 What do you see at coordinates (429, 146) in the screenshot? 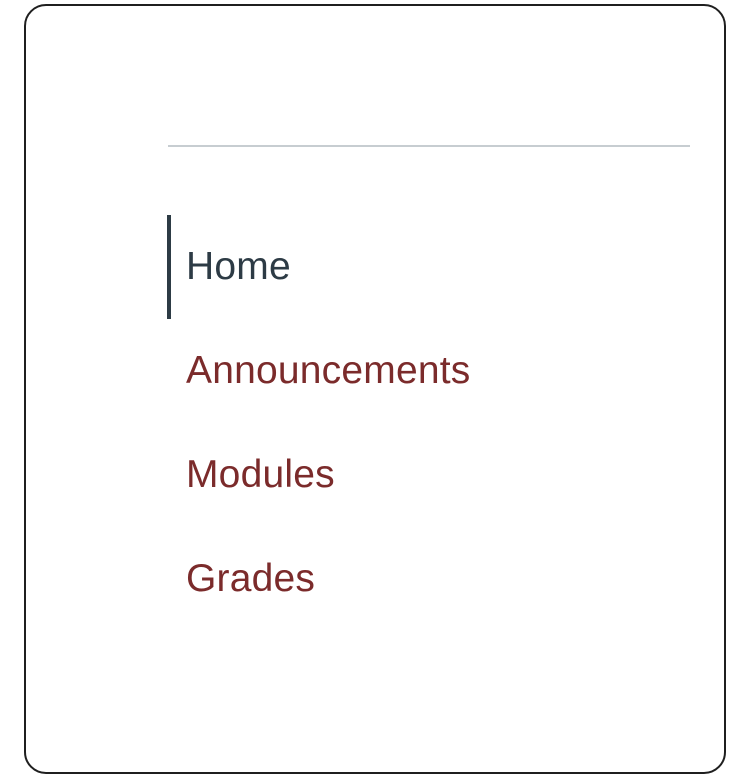
I see `divider` at bounding box center [429, 146].